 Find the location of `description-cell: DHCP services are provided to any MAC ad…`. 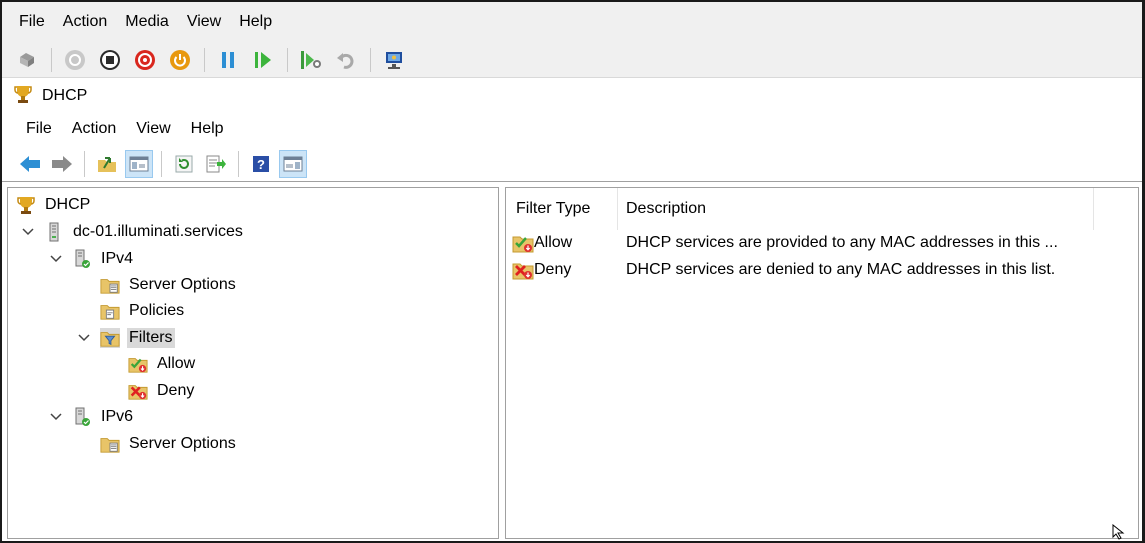

description-cell: DHCP services are provided to any MAC ad… is located at coordinates (842, 243).